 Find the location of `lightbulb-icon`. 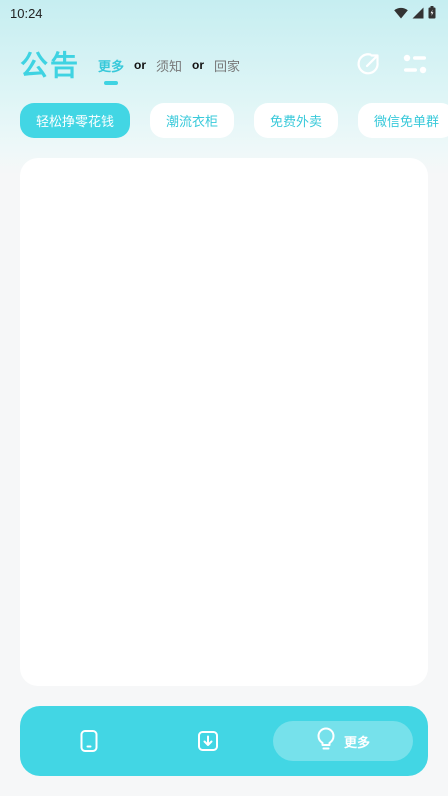

lightbulb-icon is located at coordinates (326, 741).